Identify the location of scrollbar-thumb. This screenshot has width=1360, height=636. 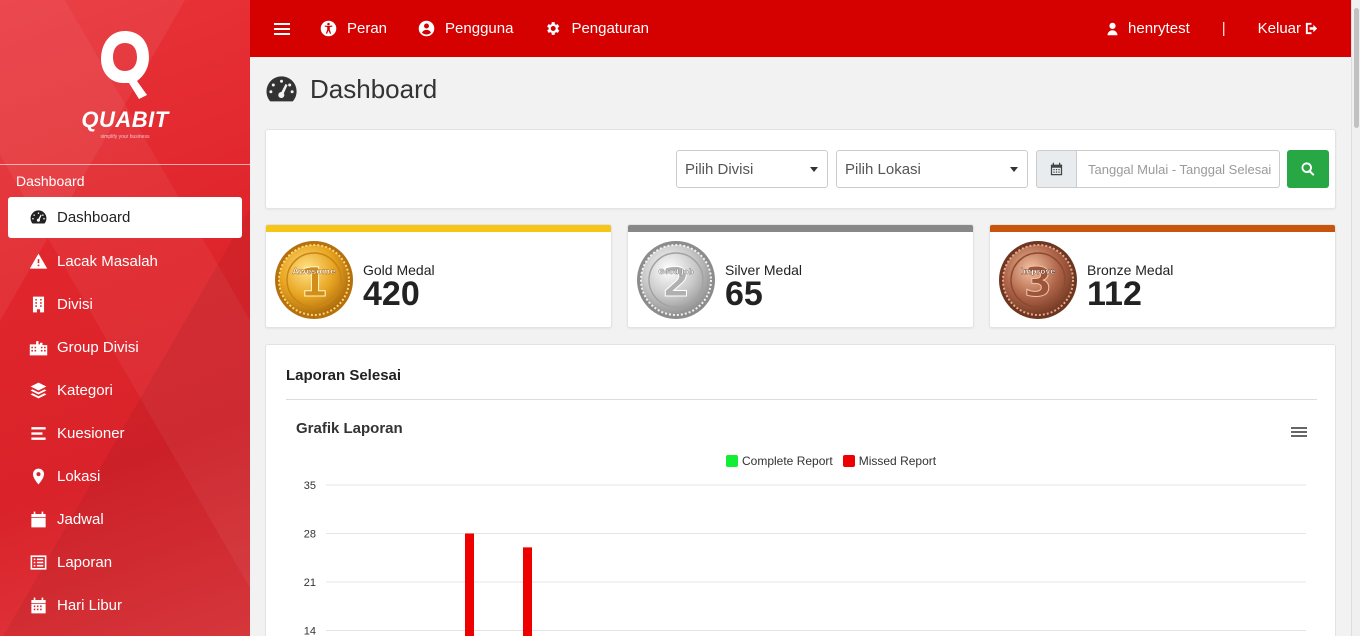
(1356, 68).